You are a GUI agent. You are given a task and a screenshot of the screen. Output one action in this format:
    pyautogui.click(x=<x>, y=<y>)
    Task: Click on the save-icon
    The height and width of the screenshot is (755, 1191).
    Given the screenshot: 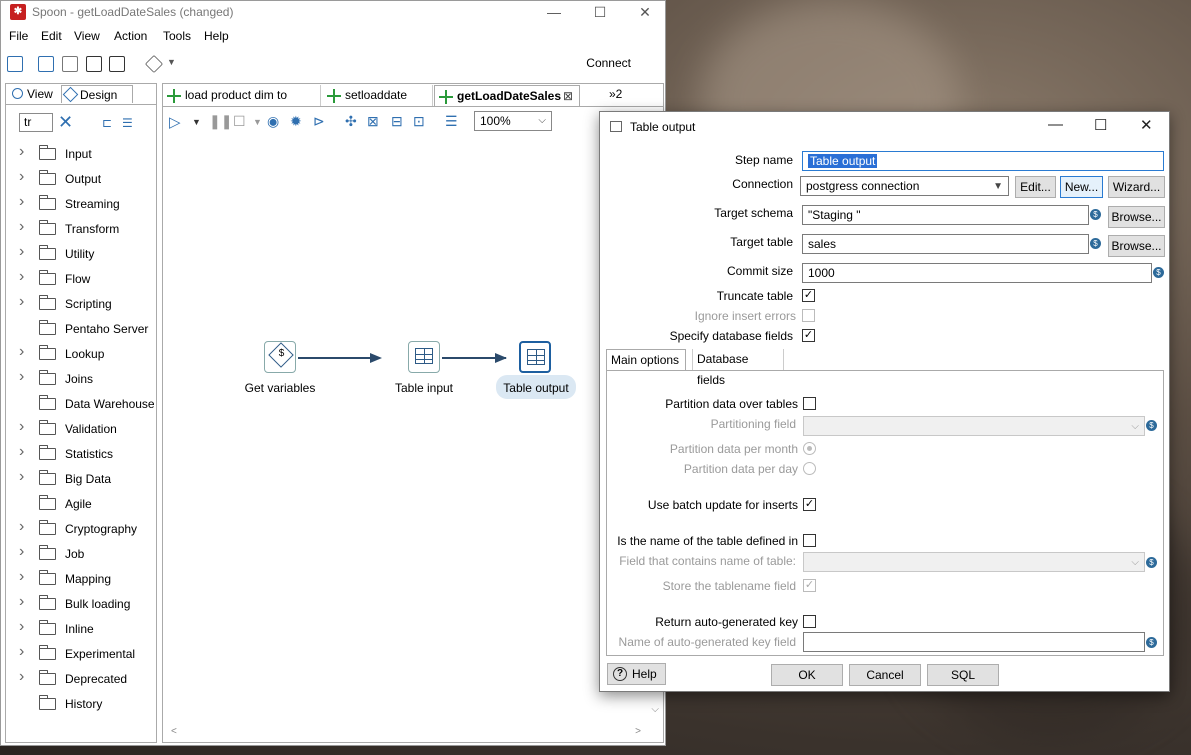 What is the action you would take?
    pyautogui.click(x=94, y=64)
    